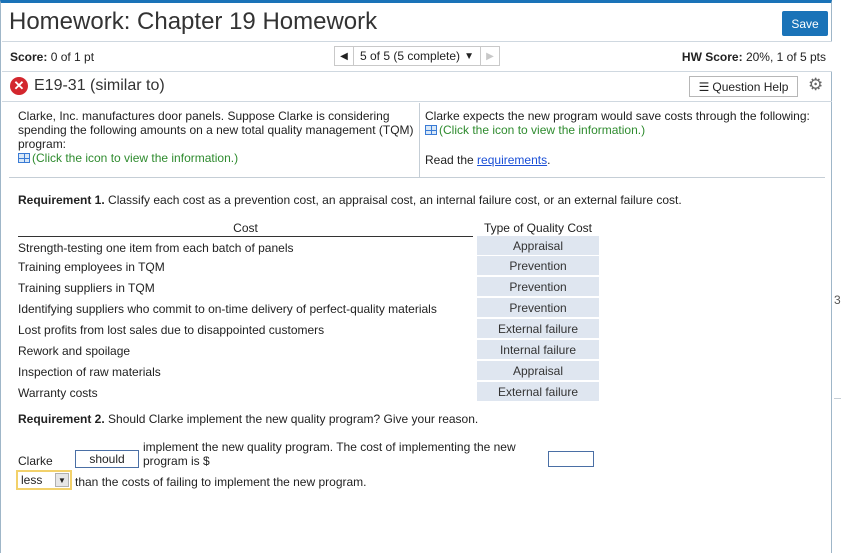  I want to click on requirement-2-label: Requirement 2., so click(61, 419).